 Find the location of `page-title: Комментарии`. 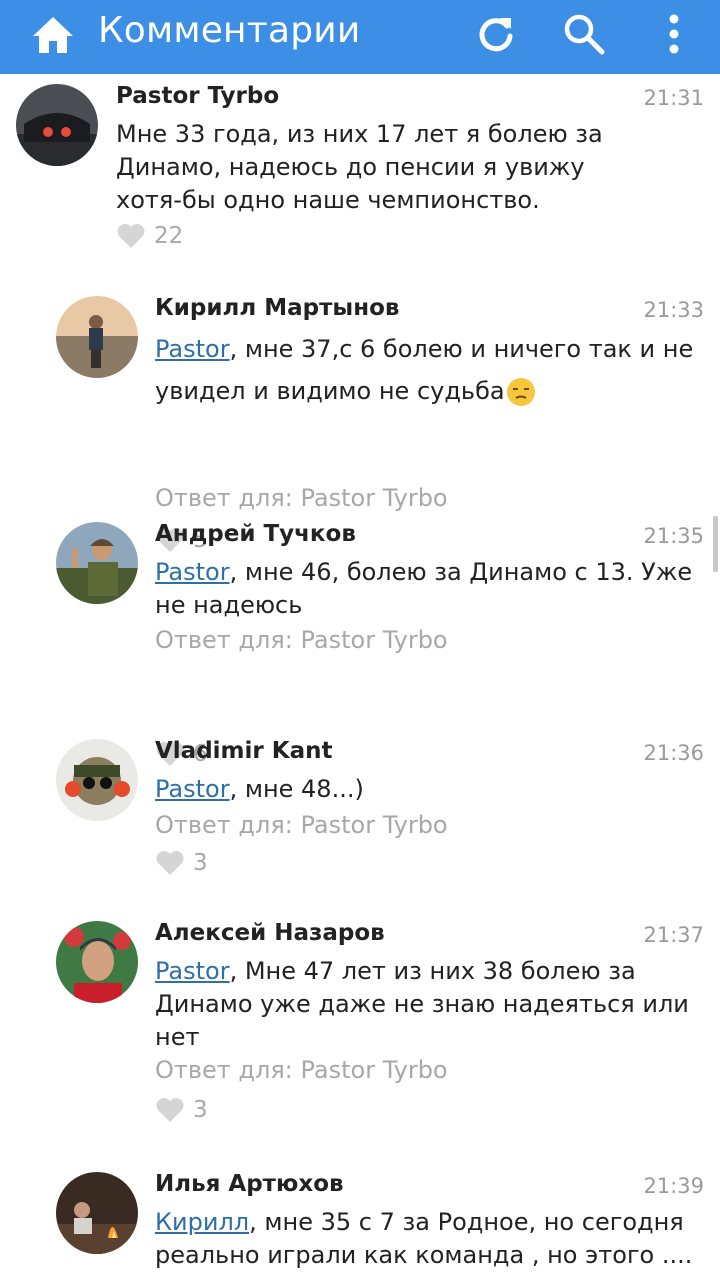

page-title: Комментарии is located at coordinates (229, 30).